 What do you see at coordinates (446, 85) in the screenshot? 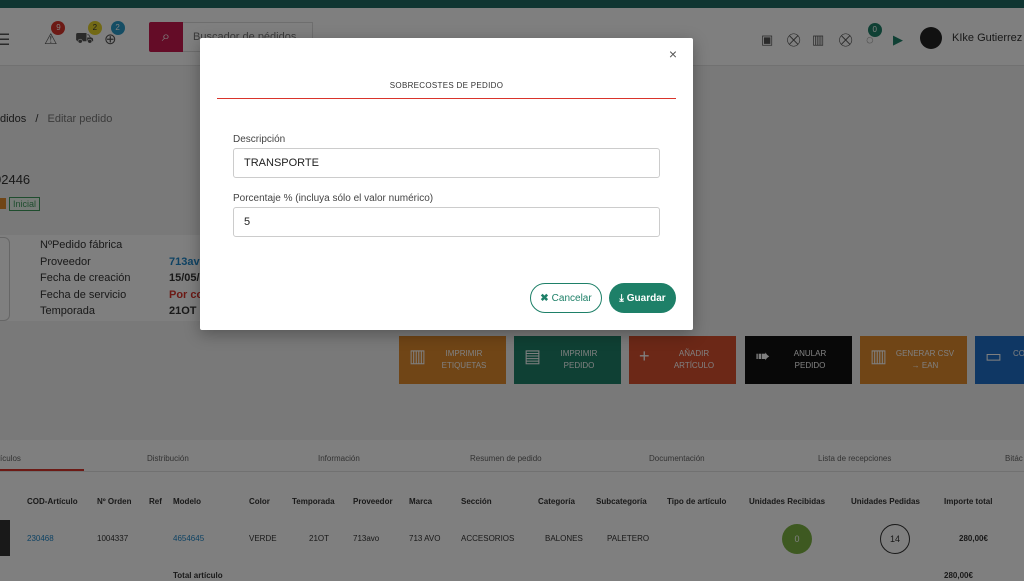
I see `modal-title: SOBRECOSTES DE PEDIDO` at bounding box center [446, 85].